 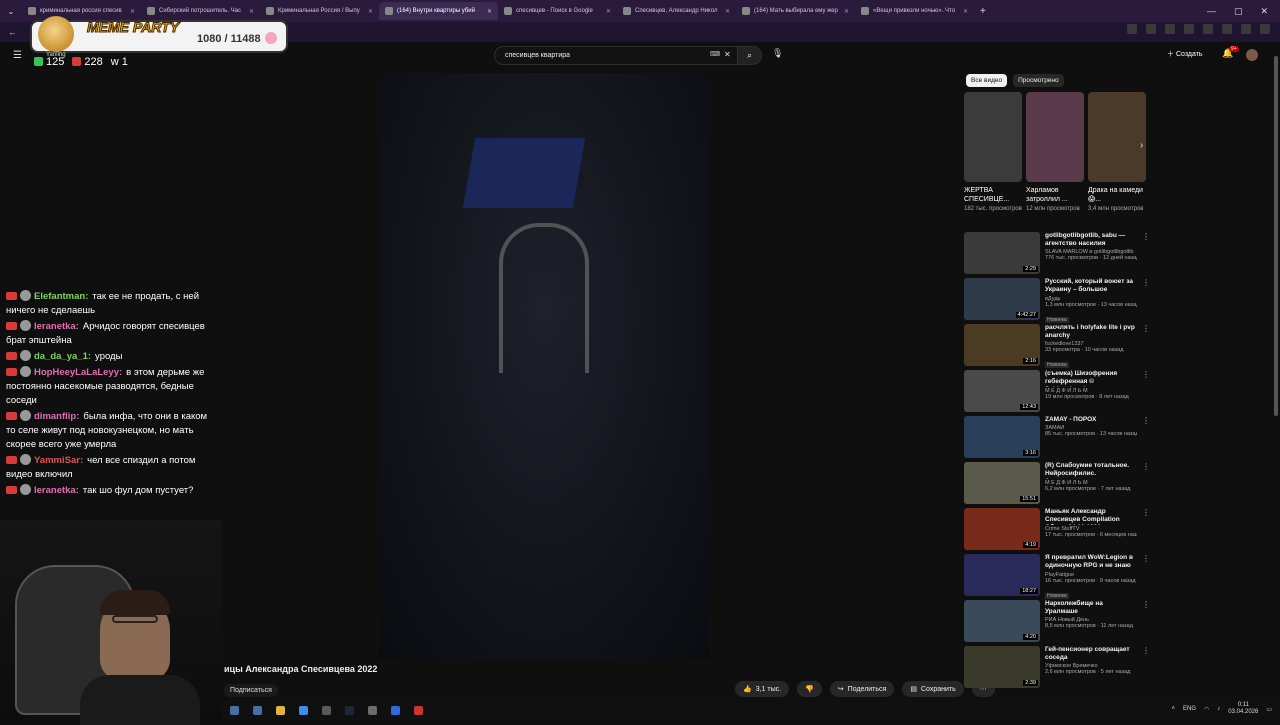 What do you see at coordinates (987, 80) in the screenshot?
I see `filter-chip: Все видео` at bounding box center [987, 80].